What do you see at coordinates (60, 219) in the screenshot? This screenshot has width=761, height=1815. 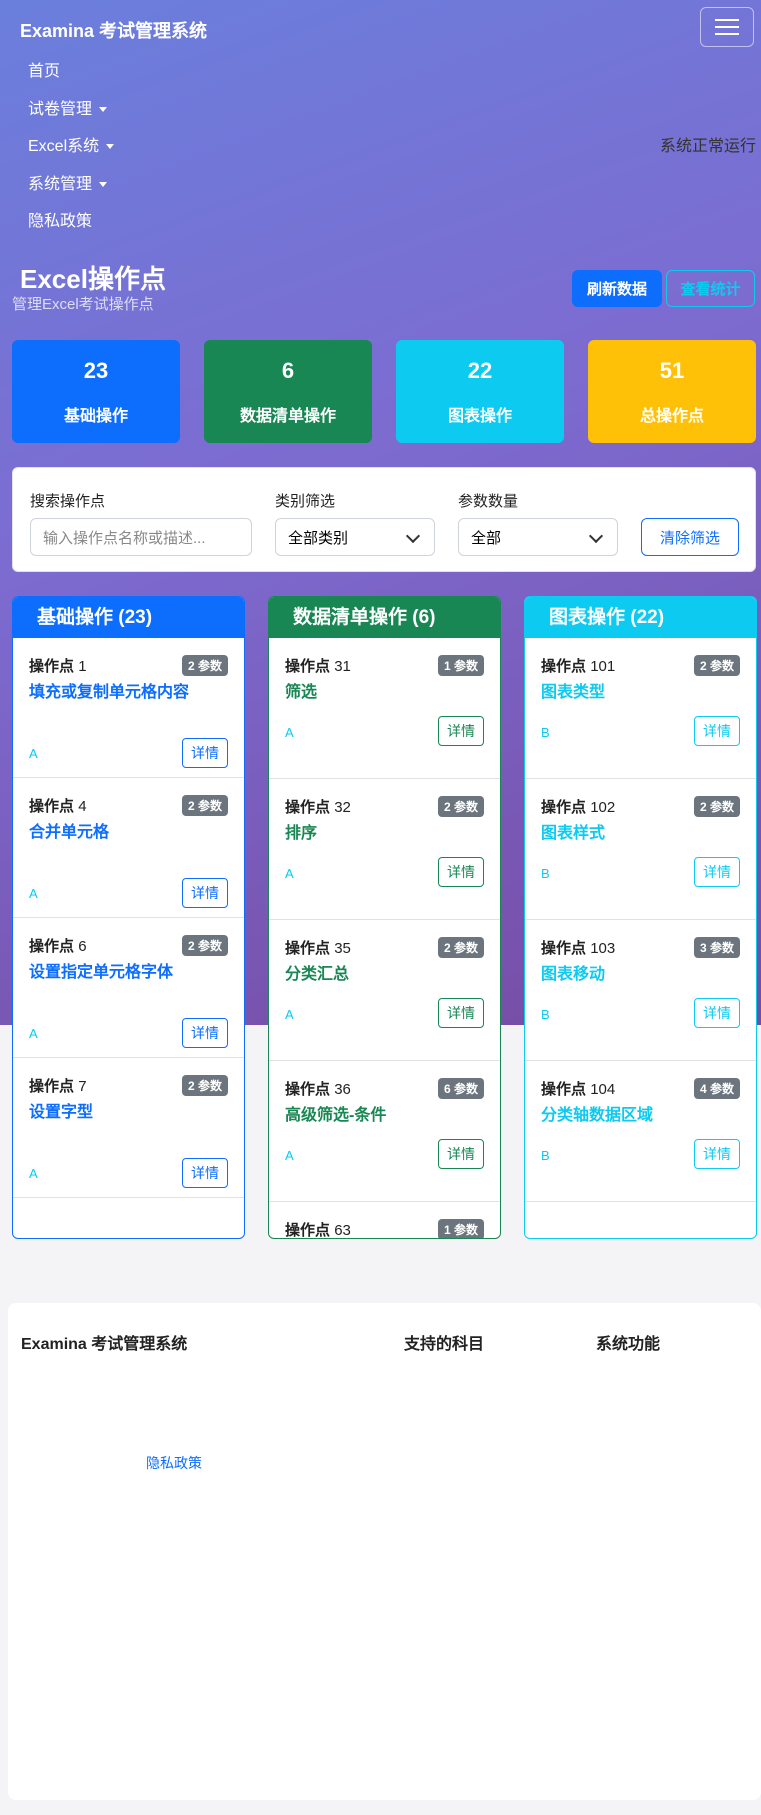 I see `nav-privacy: 隐私政策` at bounding box center [60, 219].